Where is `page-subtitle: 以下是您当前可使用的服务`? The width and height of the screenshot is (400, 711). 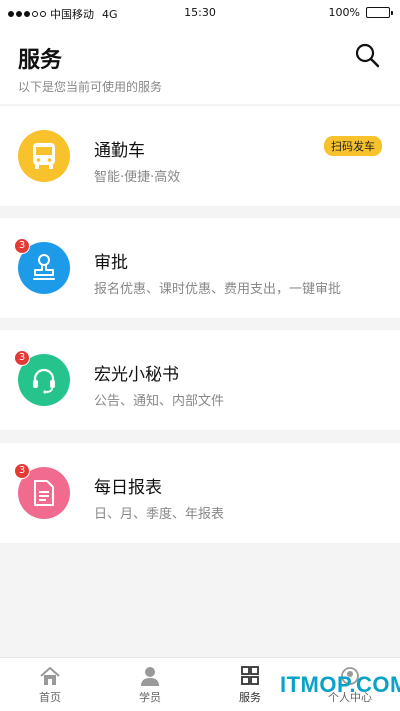 page-subtitle: 以下是您当前可使用的服务 is located at coordinates (90, 87).